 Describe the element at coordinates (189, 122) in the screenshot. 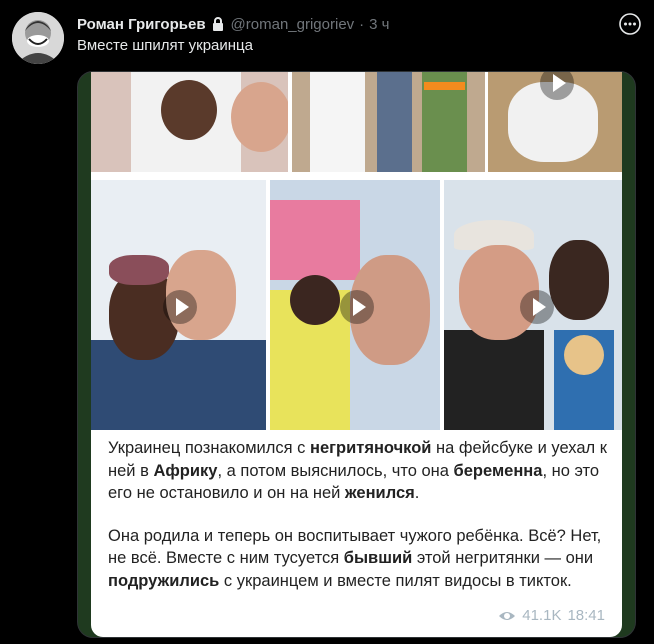

I see `photo-family` at that location.